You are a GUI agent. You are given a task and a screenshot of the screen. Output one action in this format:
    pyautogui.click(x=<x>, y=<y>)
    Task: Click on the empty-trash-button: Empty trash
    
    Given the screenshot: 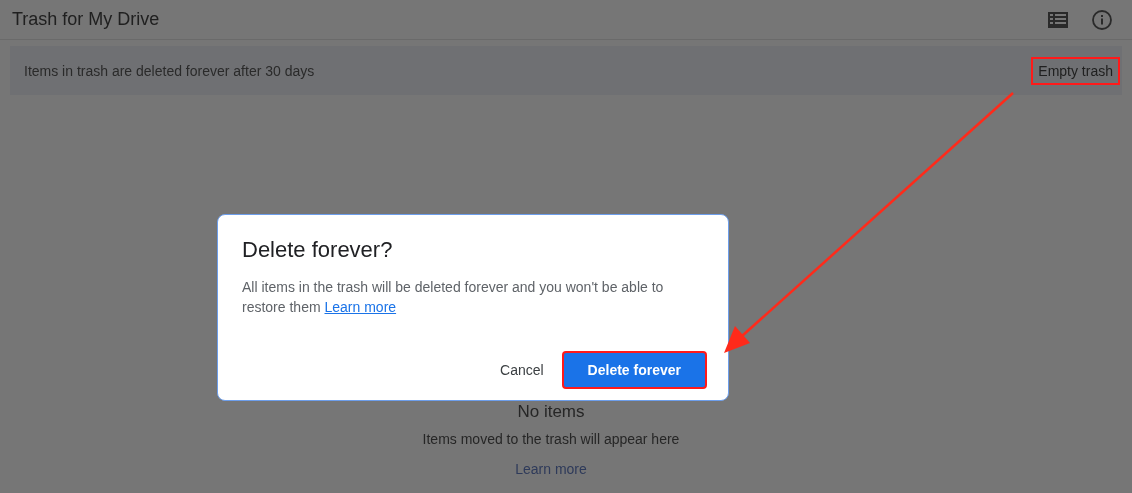 What is the action you would take?
    pyautogui.click(x=1075, y=70)
    